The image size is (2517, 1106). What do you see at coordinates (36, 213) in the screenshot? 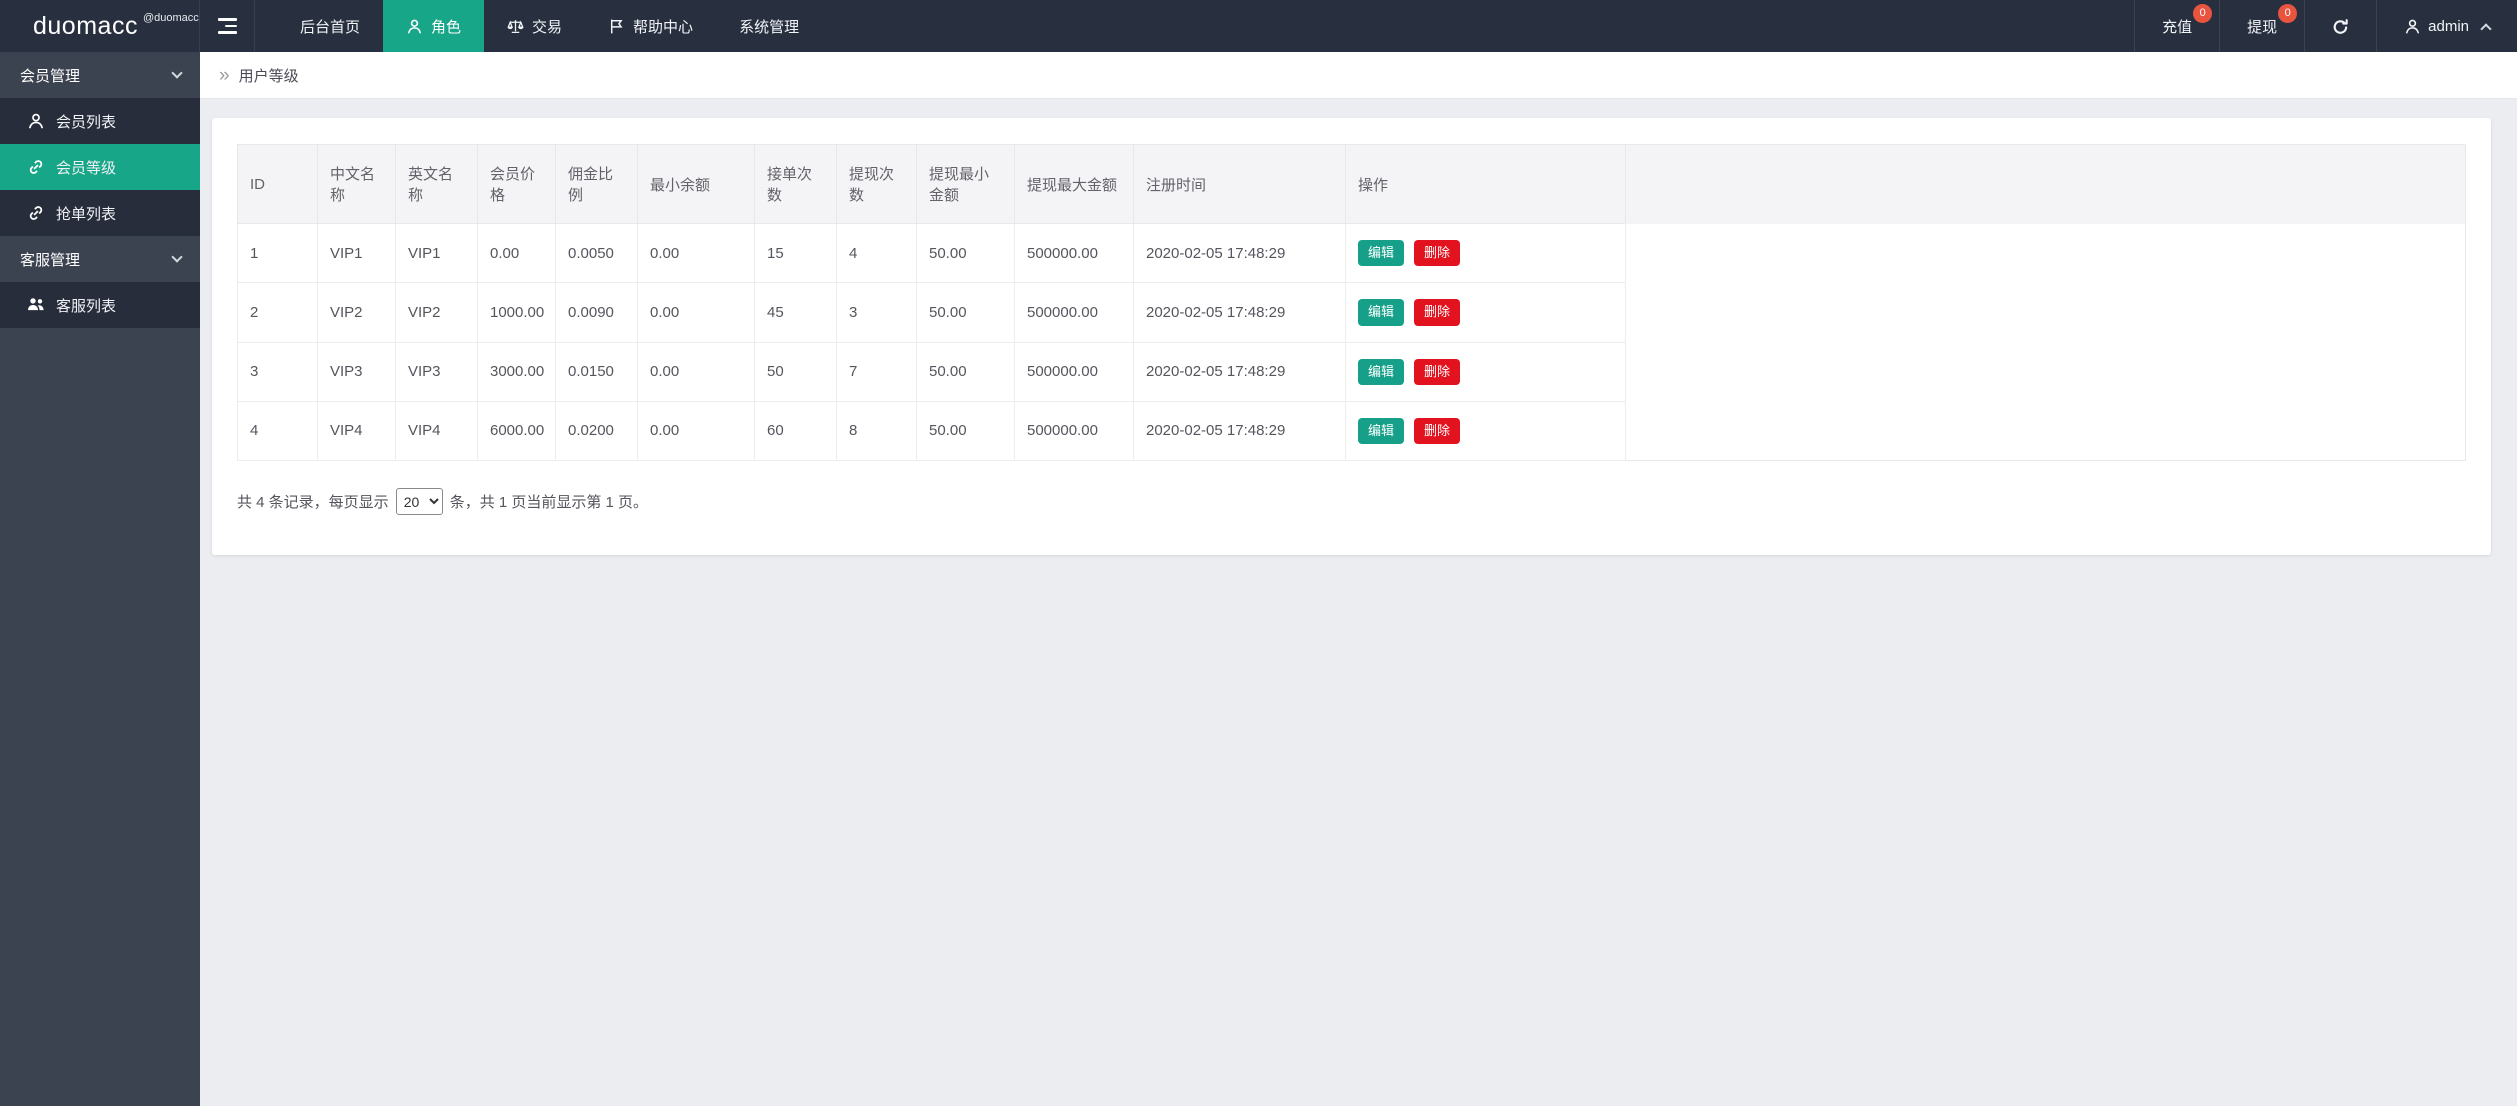
I see `link-icon` at bounding box center [36, 213].